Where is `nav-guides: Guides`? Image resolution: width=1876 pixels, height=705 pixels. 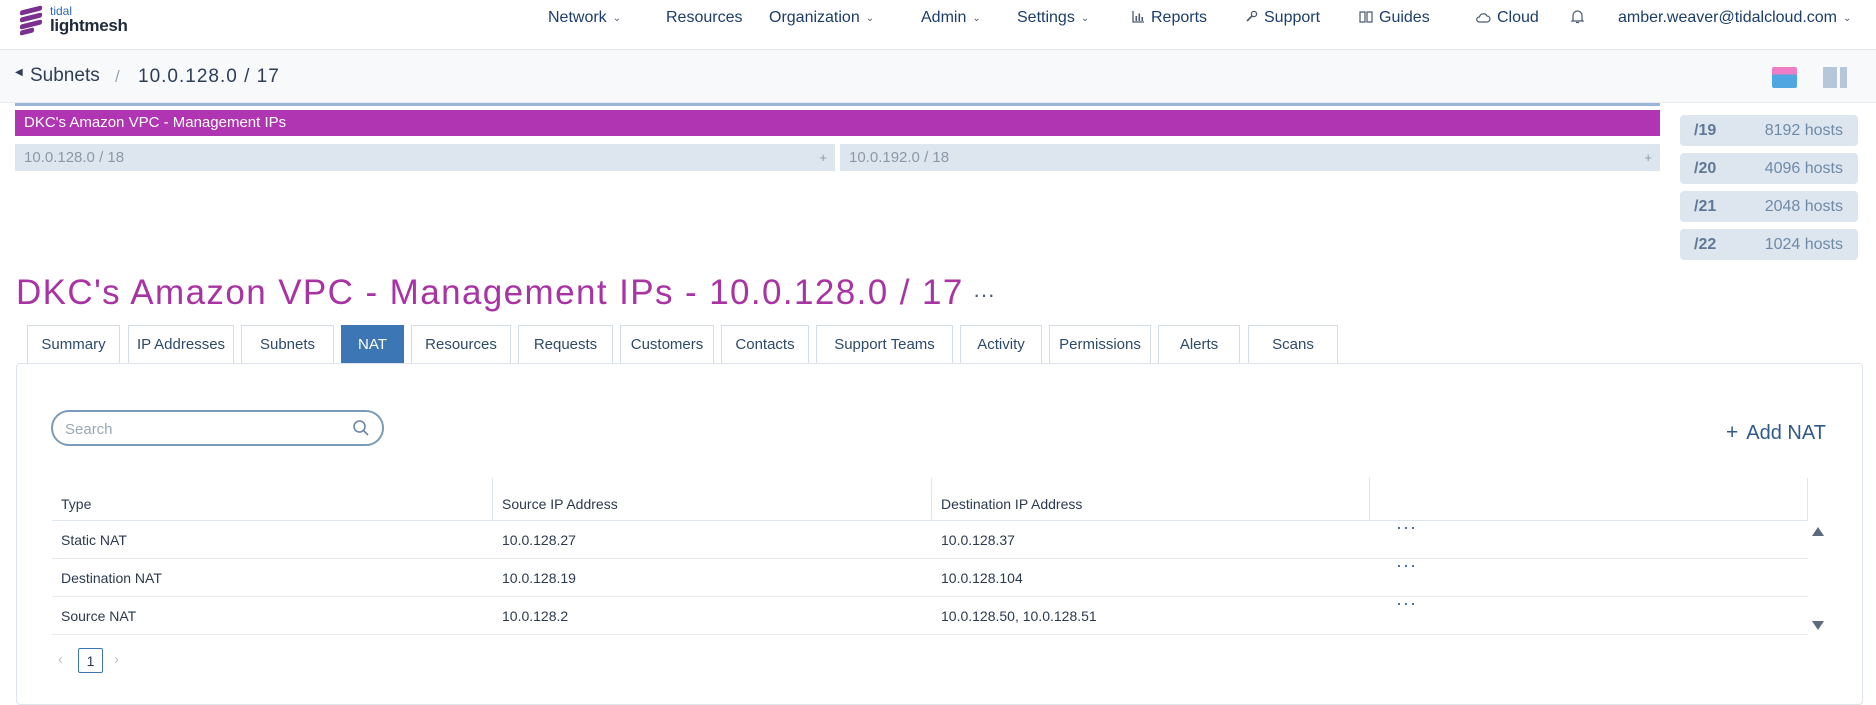
nav-guides: Guides is located at coordinates (1394, 18).